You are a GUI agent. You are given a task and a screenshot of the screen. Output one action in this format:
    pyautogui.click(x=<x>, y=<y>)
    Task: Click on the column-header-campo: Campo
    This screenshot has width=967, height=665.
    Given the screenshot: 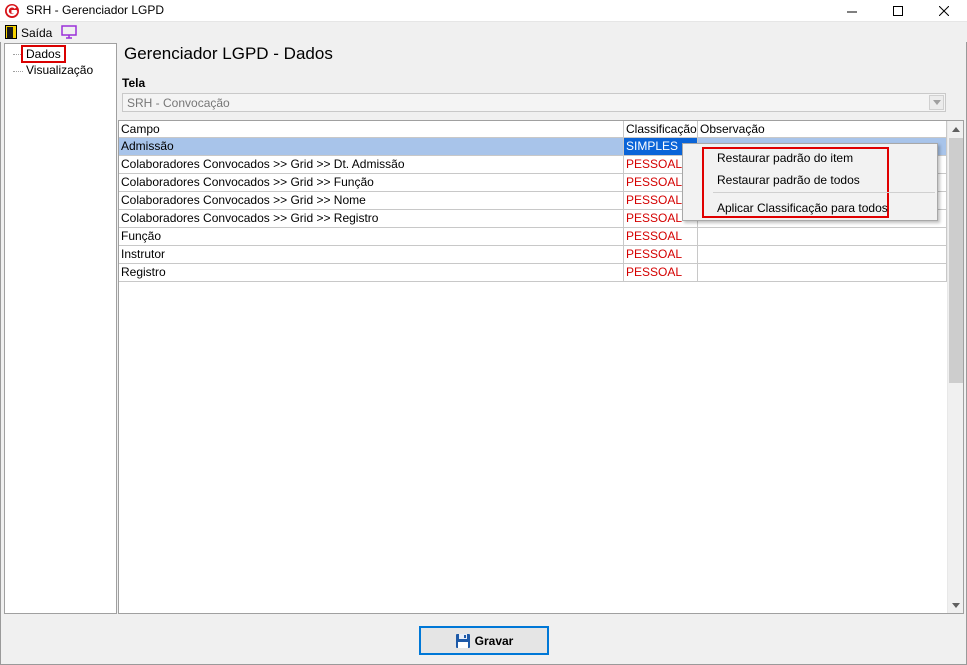 What is the action you would take?
    pyautogui.click(x=371, y=129)
    